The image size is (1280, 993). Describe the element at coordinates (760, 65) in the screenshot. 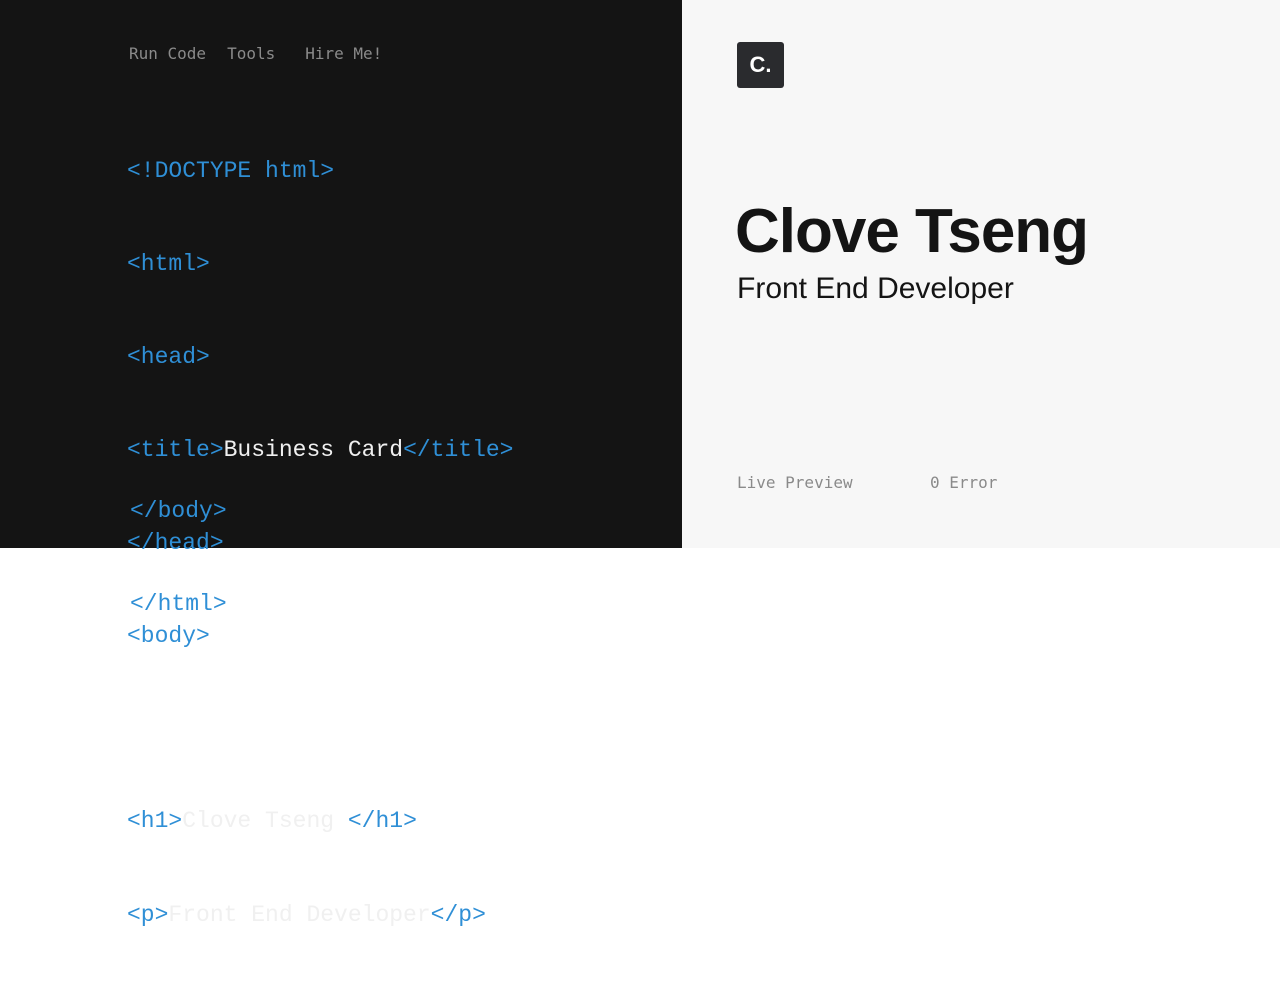

I see `logo: C.` at that location.